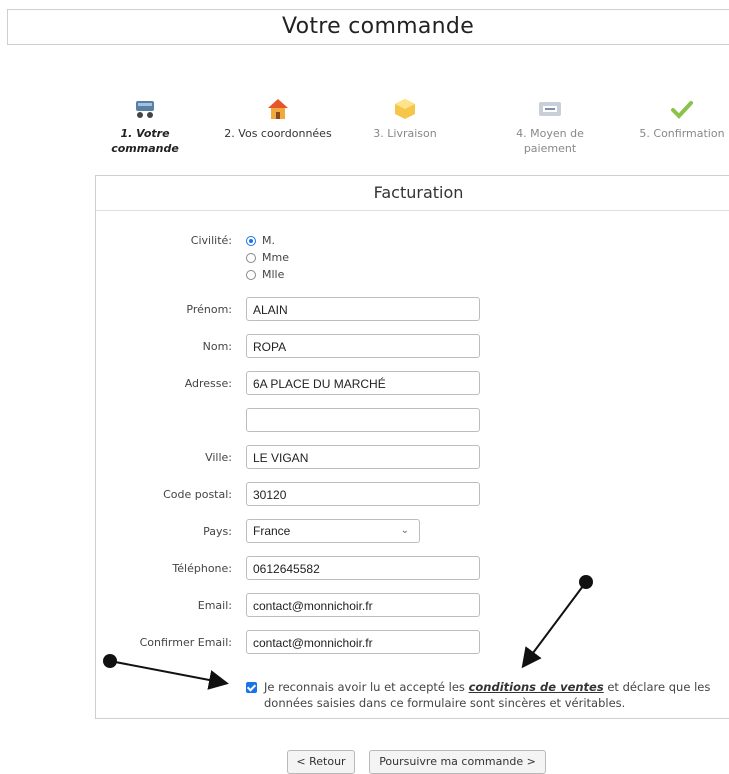 The height and width of the screenshot is (774, 729). What do you see at coordinates (366, 687) in the screenshot?
I see `consent-text-before: Je reconnais avoir lu et accepté les` at bounding box center [366, 687].